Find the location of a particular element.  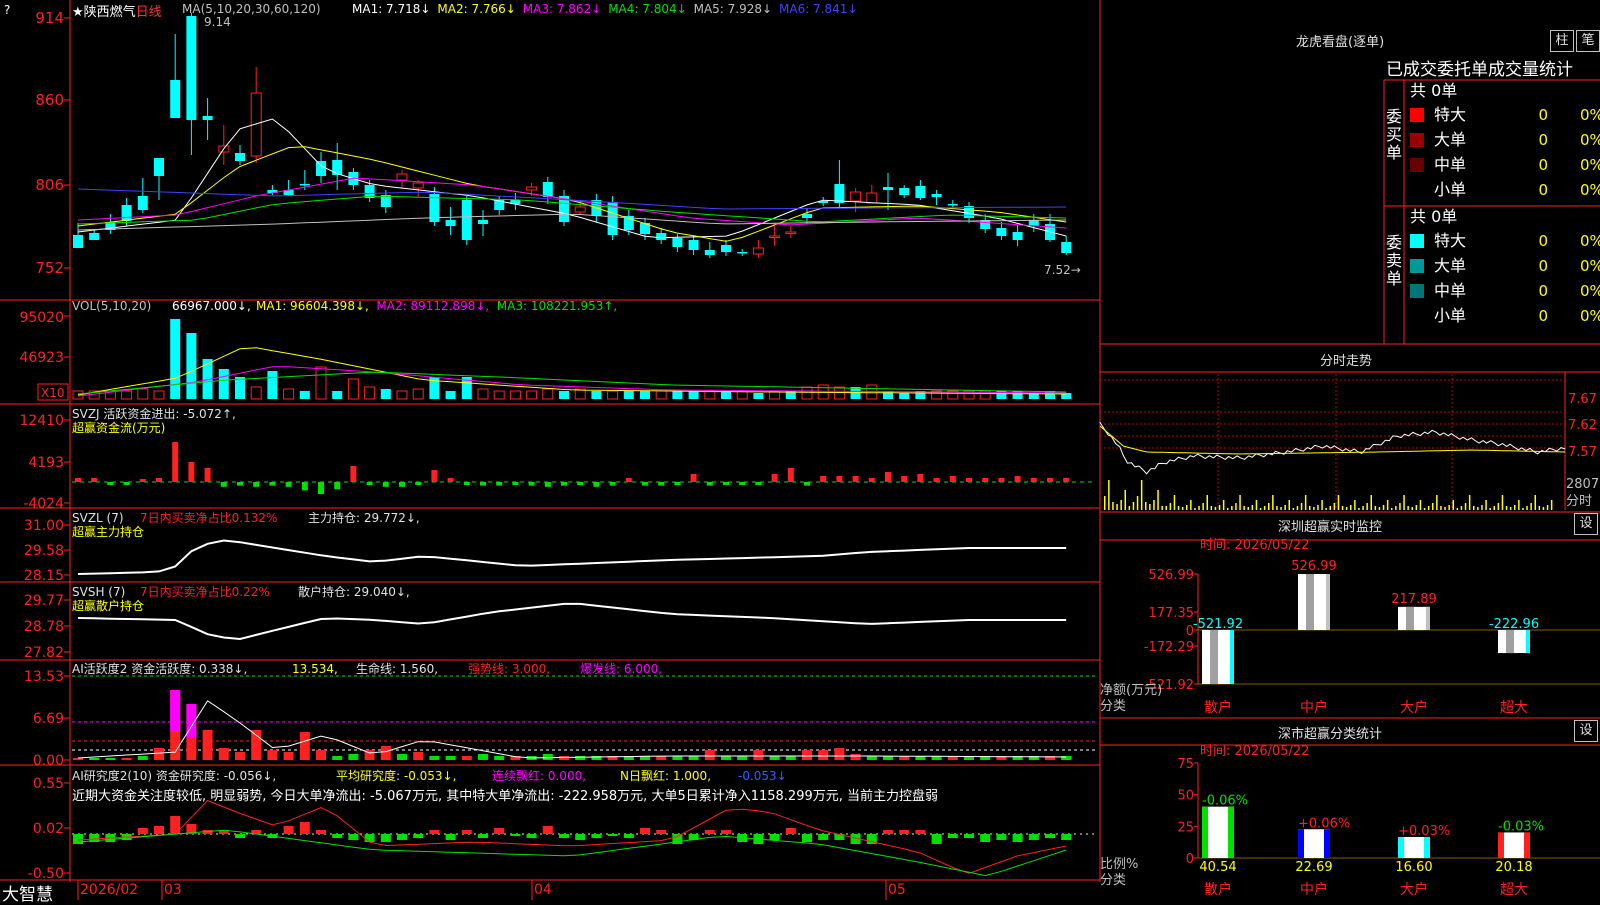

price-y-tick: 752 is located at coordinates (49, 268).